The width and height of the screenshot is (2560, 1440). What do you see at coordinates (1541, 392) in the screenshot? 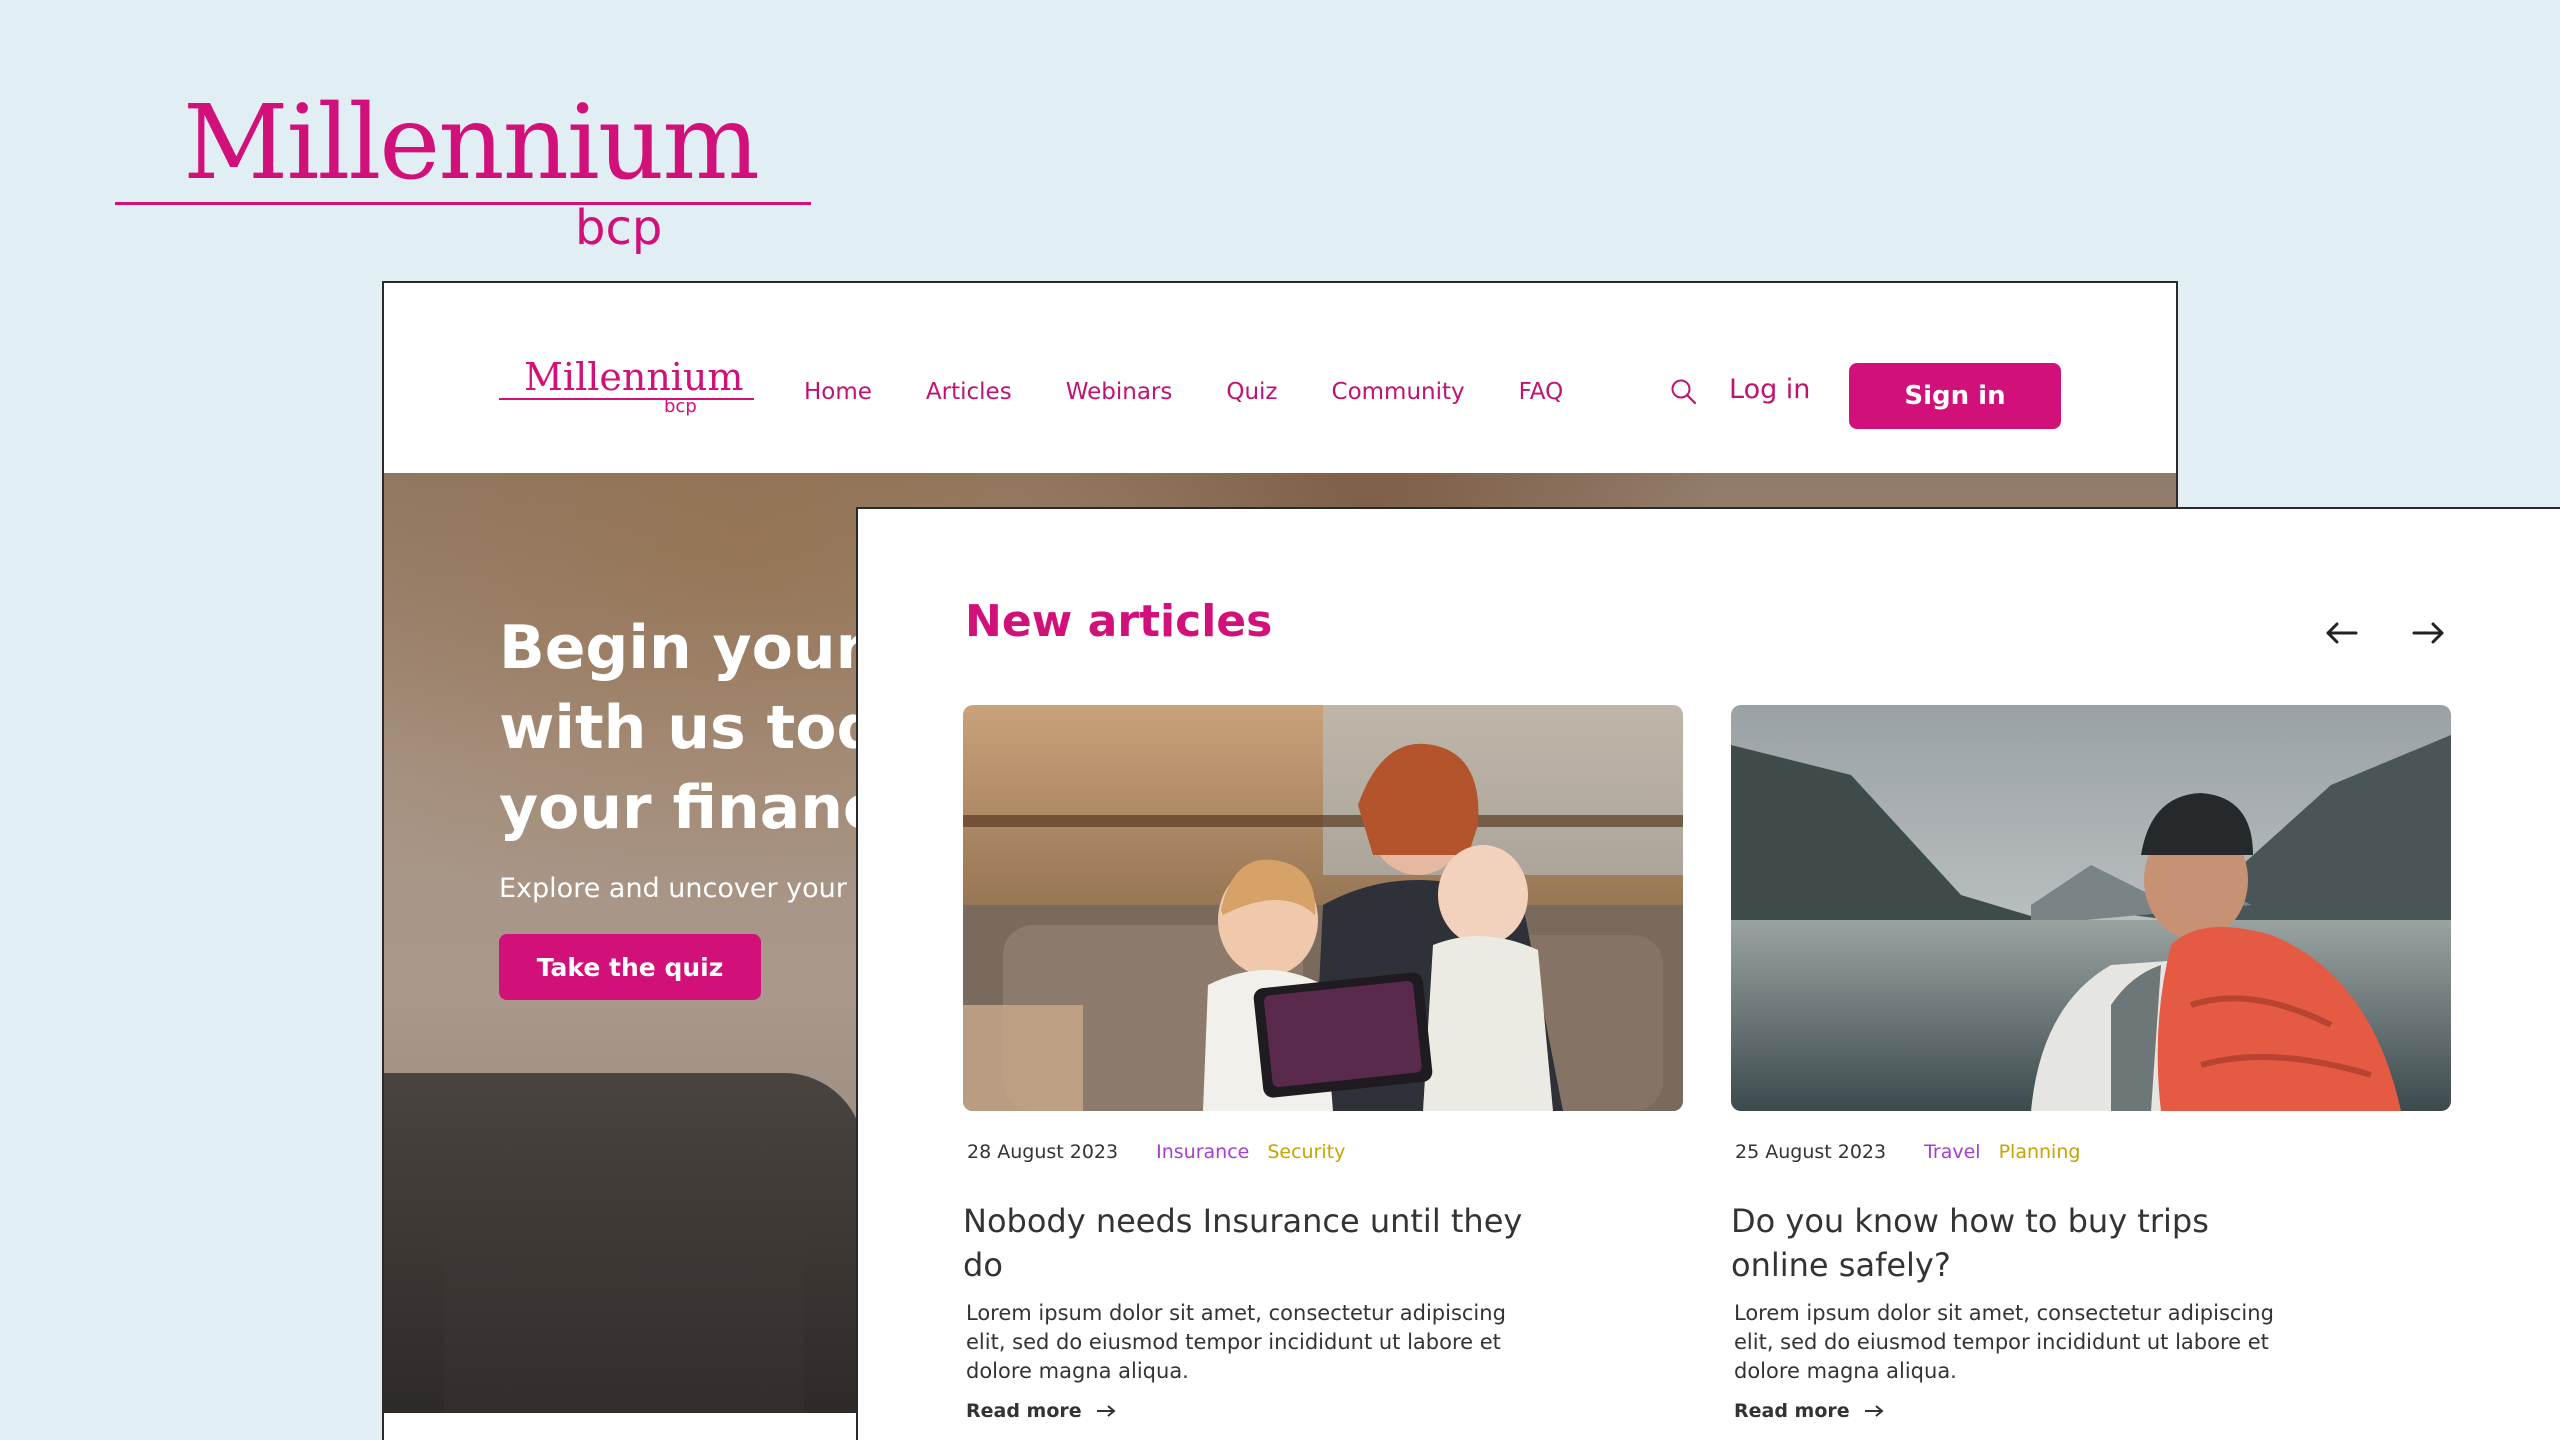
I see `nav-link-faq: FAQ` at bounding box center [1541, 392].